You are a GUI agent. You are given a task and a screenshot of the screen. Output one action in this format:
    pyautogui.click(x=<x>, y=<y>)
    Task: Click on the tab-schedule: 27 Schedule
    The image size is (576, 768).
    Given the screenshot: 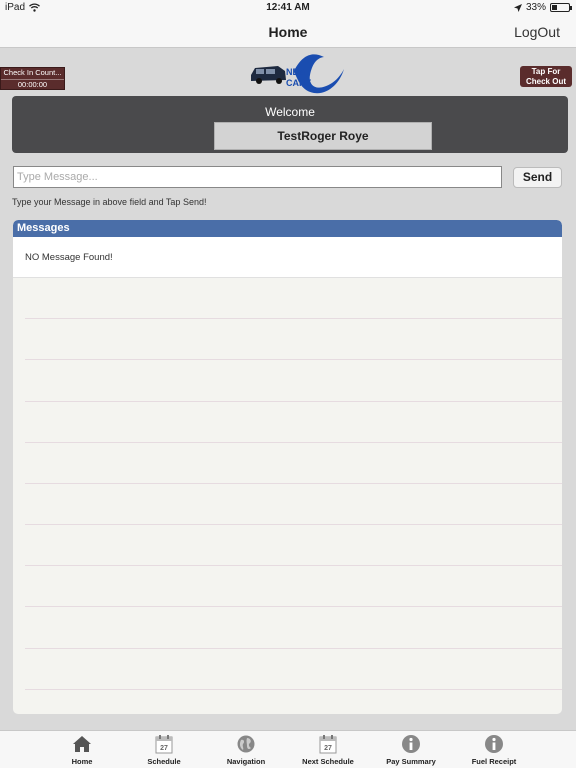 What is the action you would take?
    pyautogui.click(x=164, y=750)
    